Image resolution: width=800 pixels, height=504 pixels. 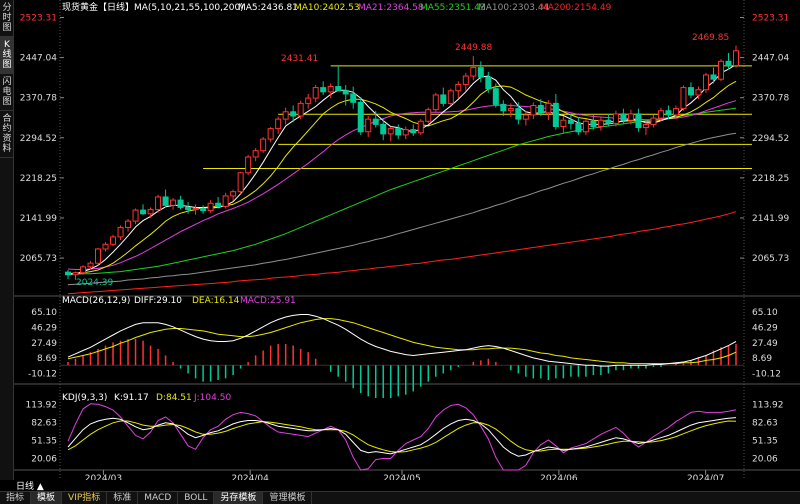 I want to click on toolbar-tab-contract: 合约资料, so click(x=7, y=134).